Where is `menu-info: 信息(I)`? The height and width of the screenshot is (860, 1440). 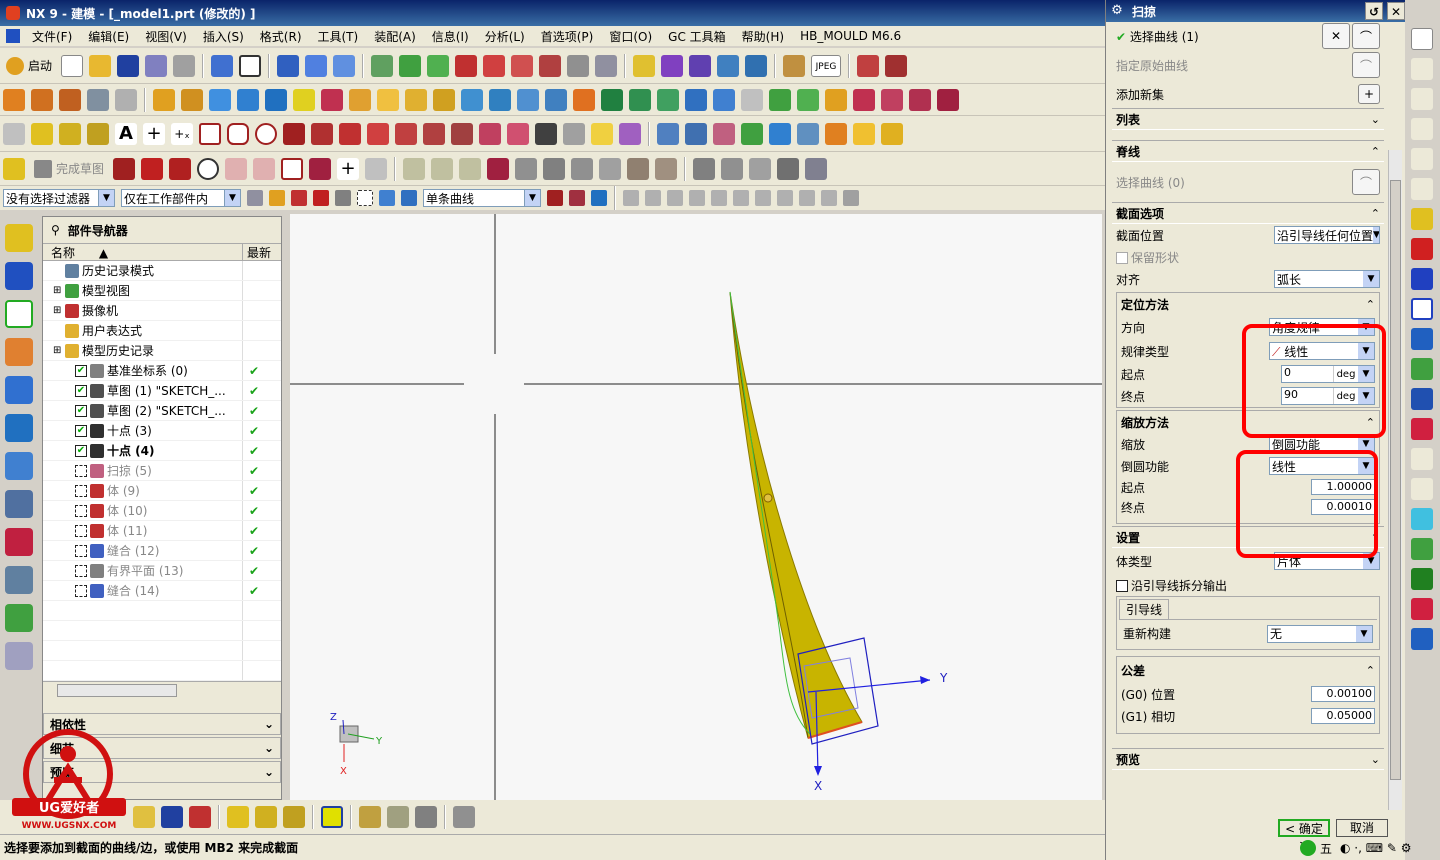 menu-info: 信息(I) is located at coordinates (450, 36).